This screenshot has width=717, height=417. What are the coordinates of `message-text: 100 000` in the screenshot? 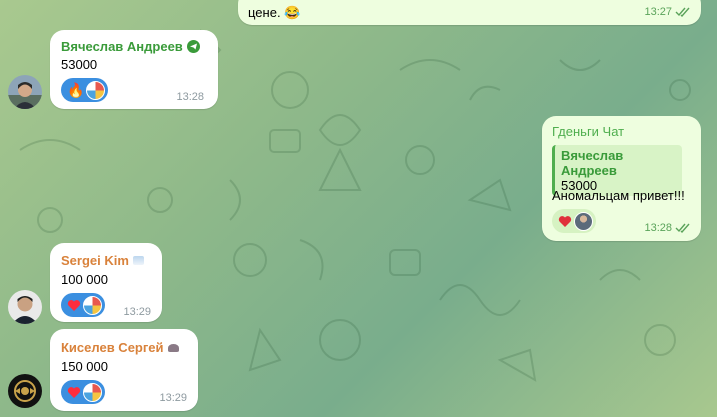 It's located at (84, 279).